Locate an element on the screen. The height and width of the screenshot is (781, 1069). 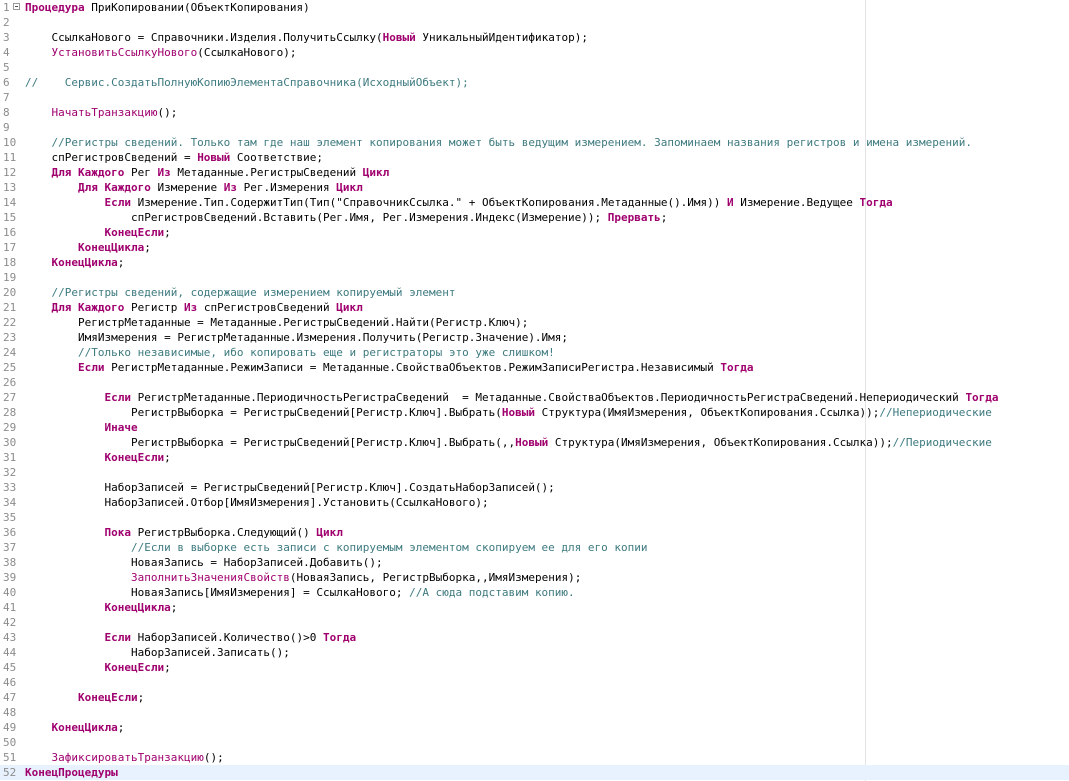
code-line: 51 ЗафиксироватьТранзакцию(); is located at coordinates (534, 757).